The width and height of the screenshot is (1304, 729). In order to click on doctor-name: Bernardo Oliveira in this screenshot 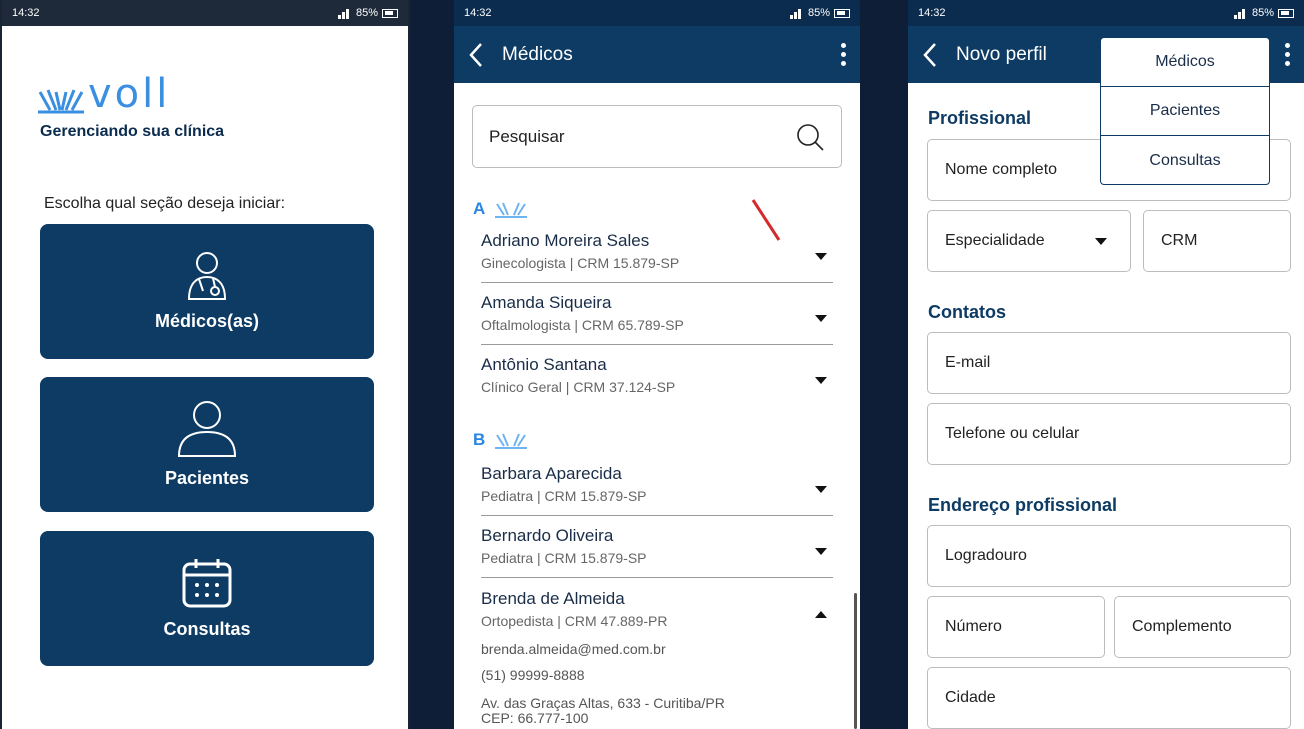, I will do `click(547, 535)`.